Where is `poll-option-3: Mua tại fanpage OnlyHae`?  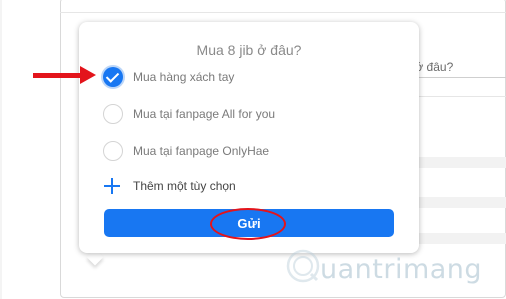
poll-option-3: Mua tại fanpage OnlyHae is located at coordinates (186, 151).